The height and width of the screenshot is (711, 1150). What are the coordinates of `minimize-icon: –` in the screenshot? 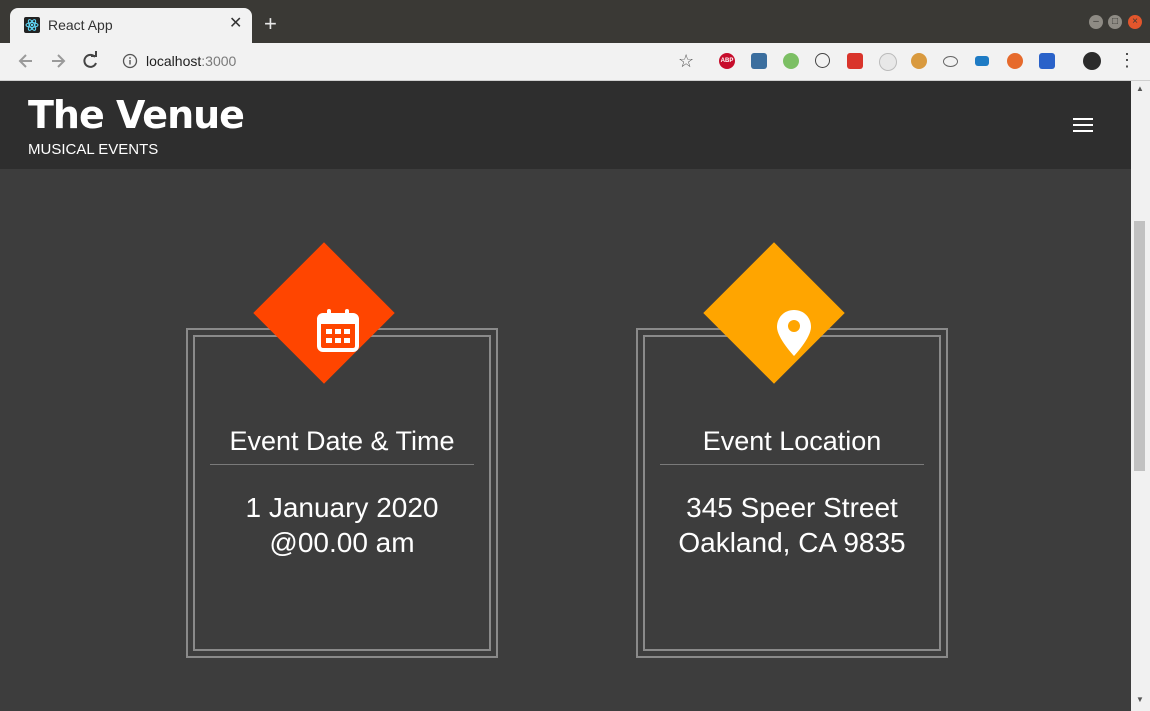 It's located at (1096, 21).